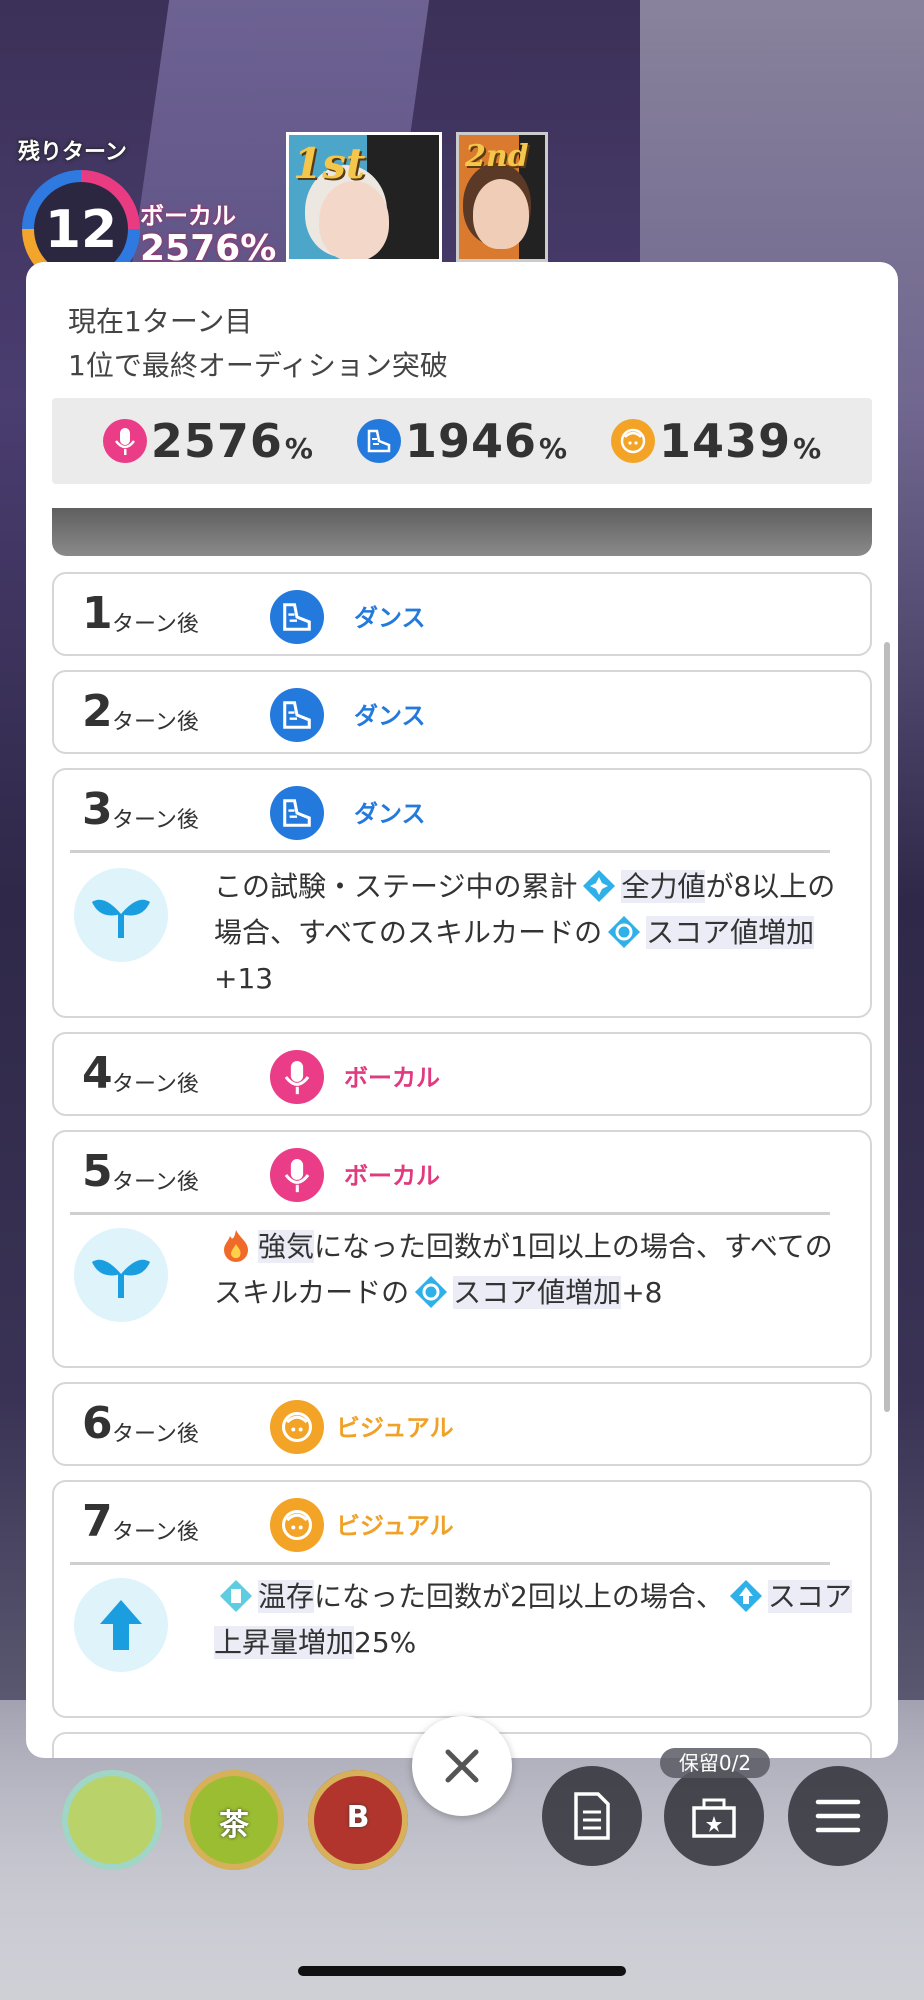 The height and width of the screenshot is (2000, 924). I want to click on full-power-icon, so click(599, 886).